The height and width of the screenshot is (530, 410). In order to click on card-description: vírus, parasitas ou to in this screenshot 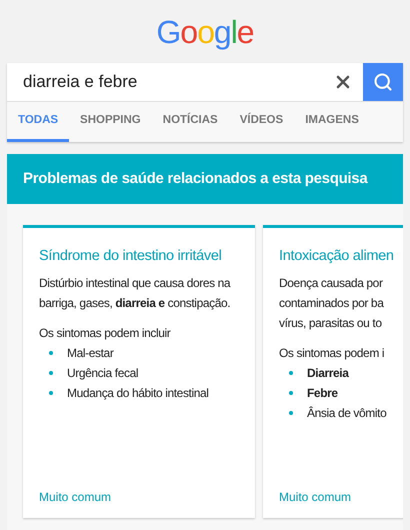, I will do `click(331, 323)`.